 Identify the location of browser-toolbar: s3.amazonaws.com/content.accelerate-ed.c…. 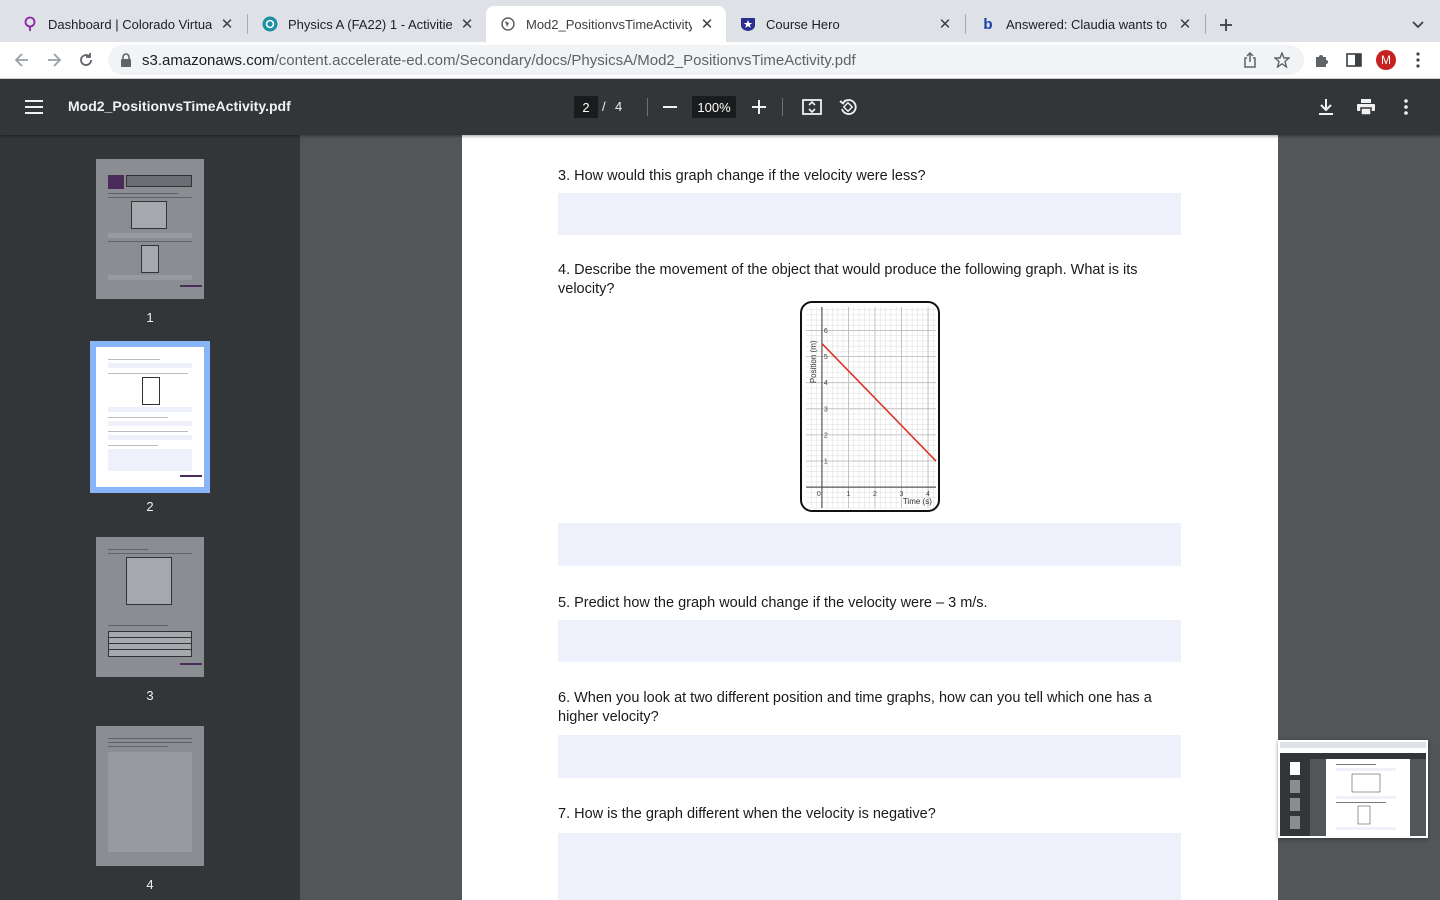
(720, 60).